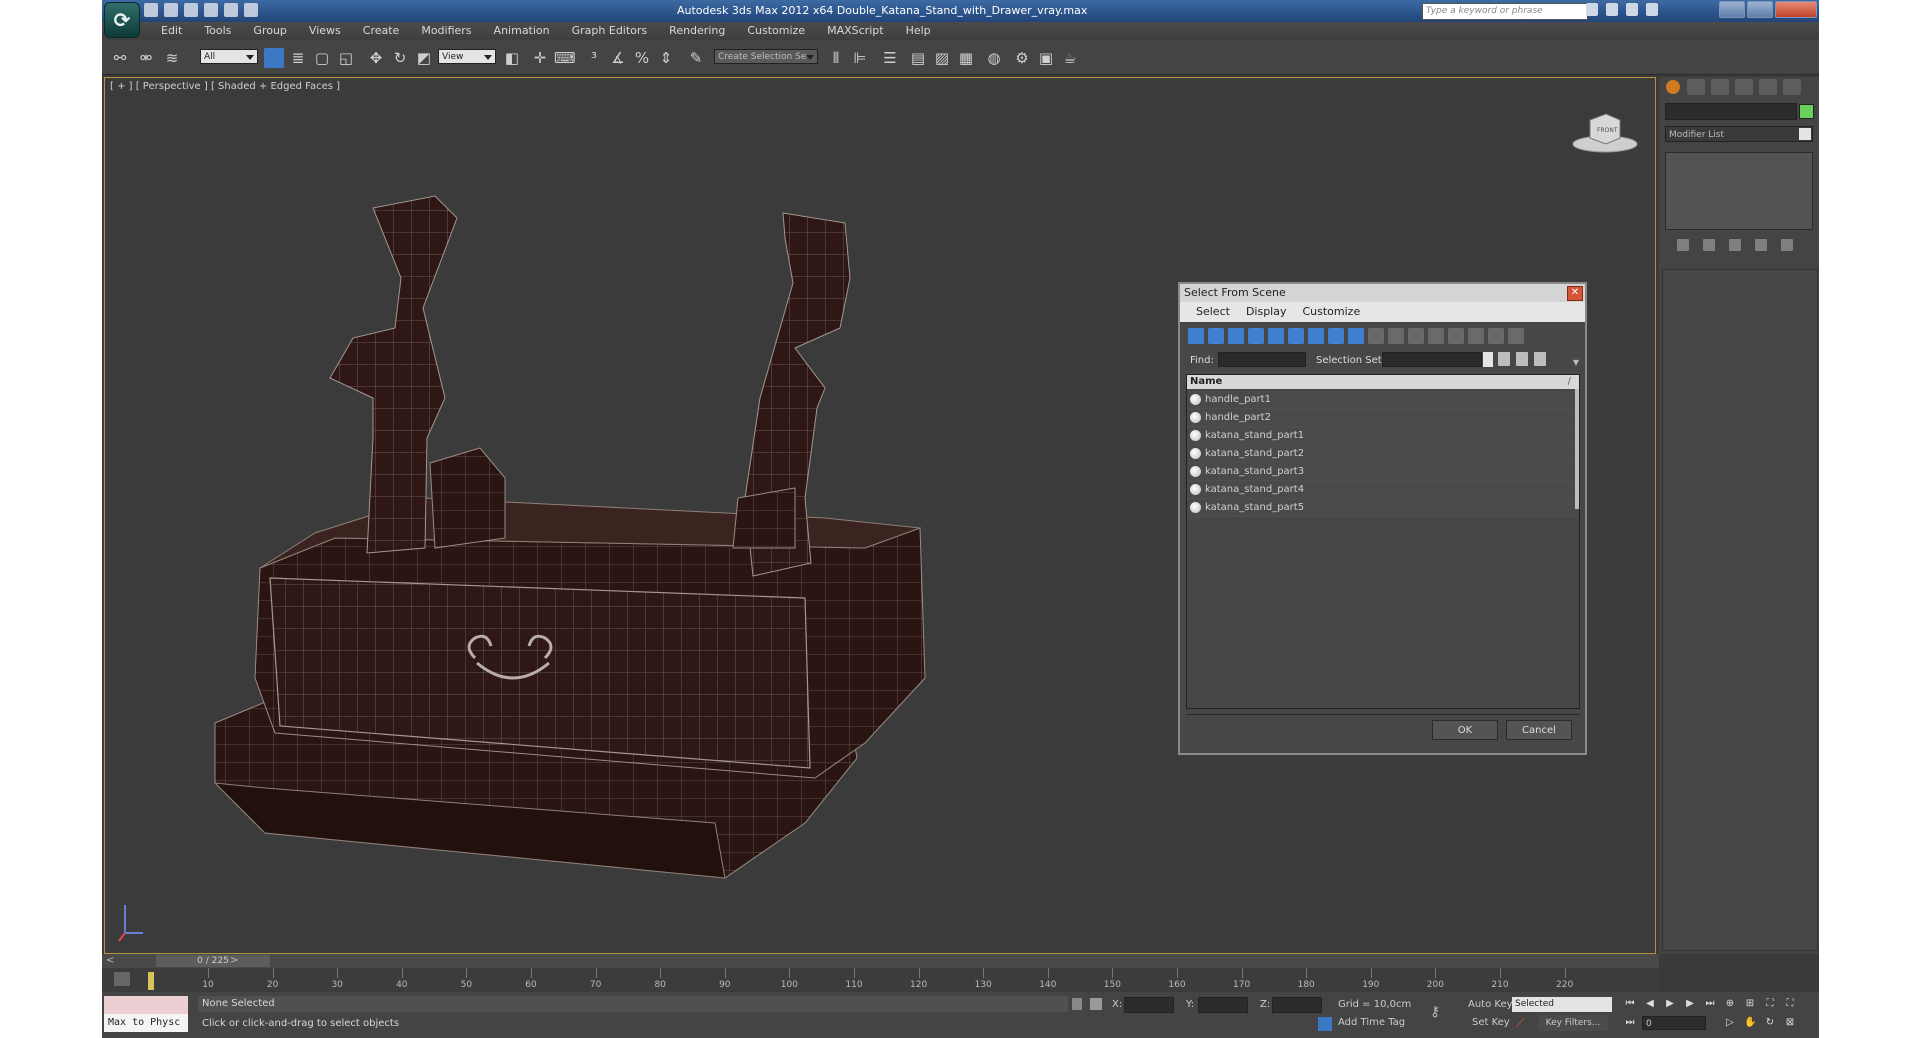 The height and width of the screenshot is (1038, 1920). Describe the element at coordinates (298, 58) in the screenshot. I see `select-by-name-icon: ≣` at that location.